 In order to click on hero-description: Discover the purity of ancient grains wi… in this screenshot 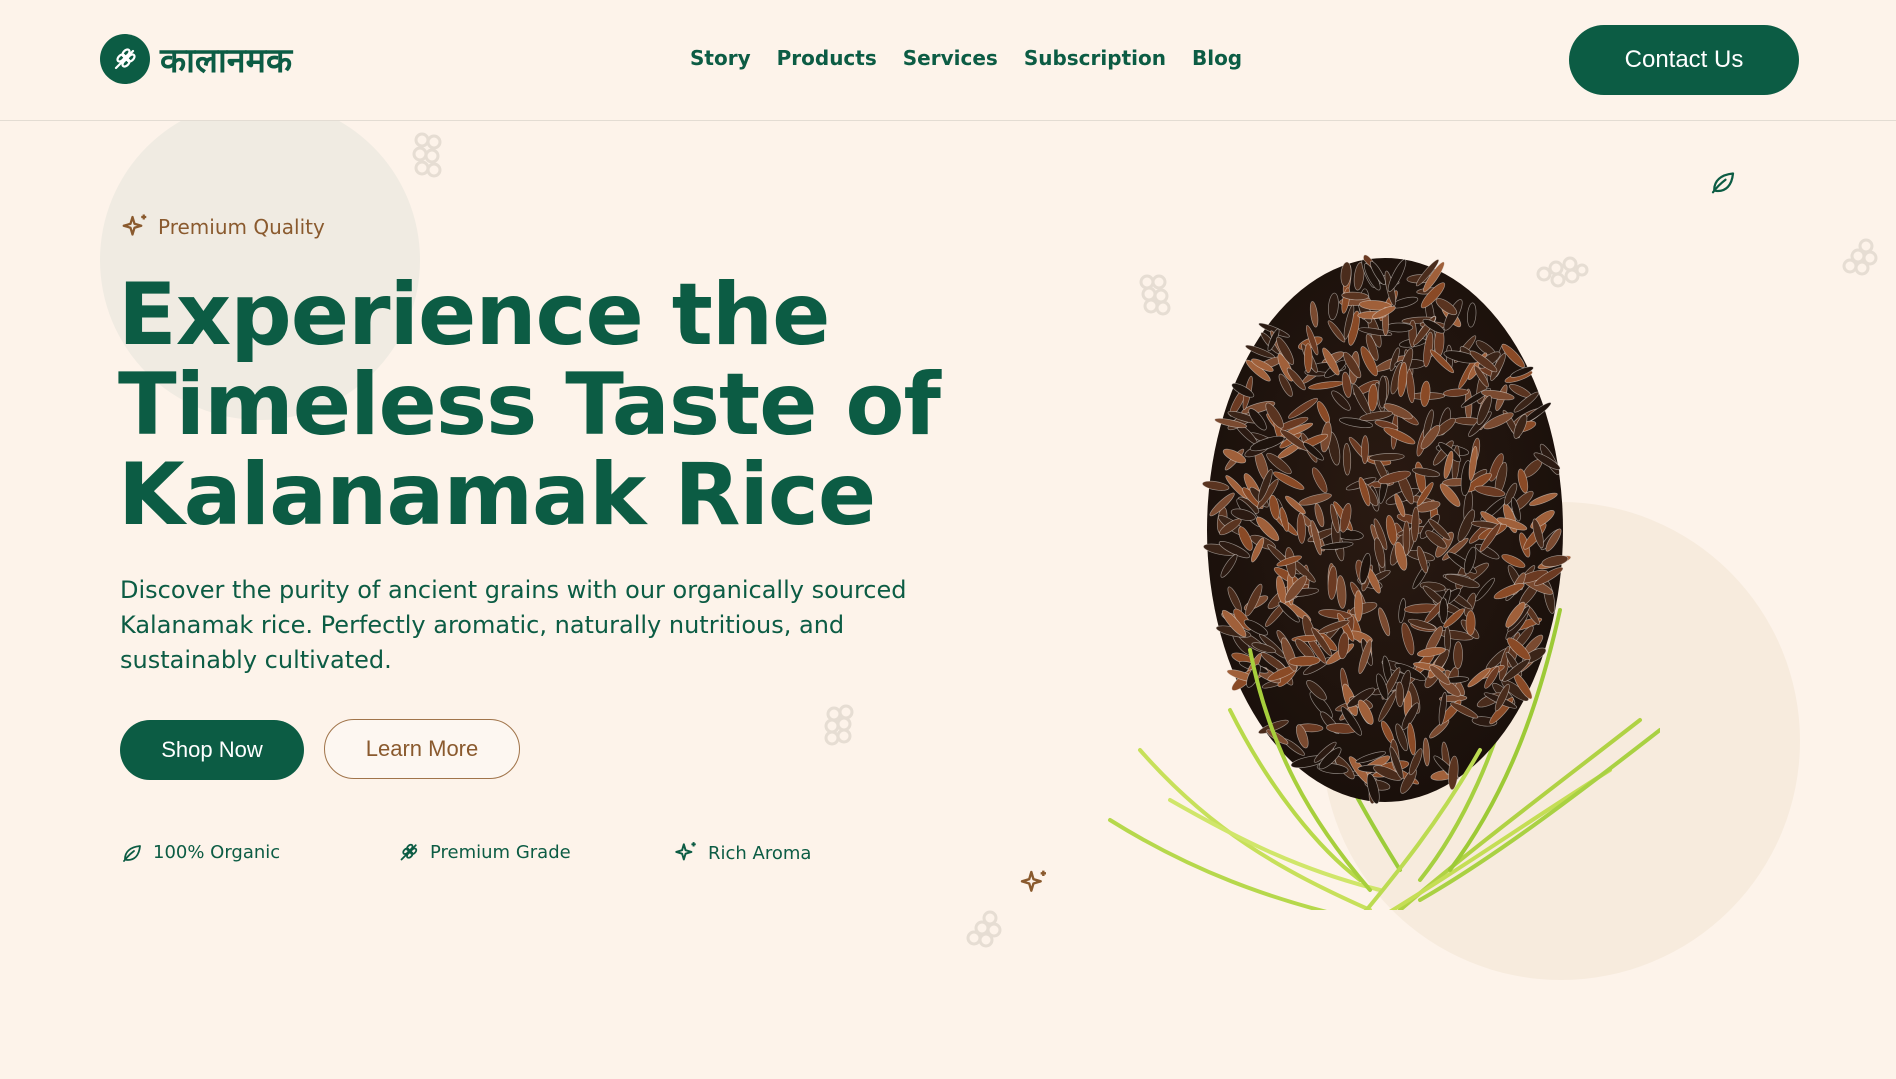, I will do `click(520, 625)`.